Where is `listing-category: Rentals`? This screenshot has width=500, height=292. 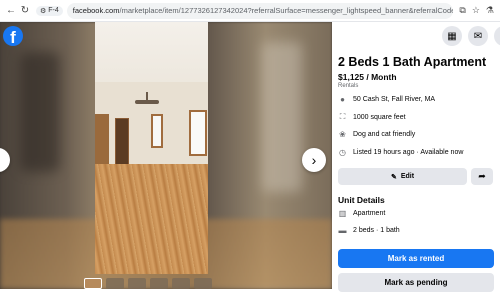 listing-category: Rentals is located at coordinates (348, 86).